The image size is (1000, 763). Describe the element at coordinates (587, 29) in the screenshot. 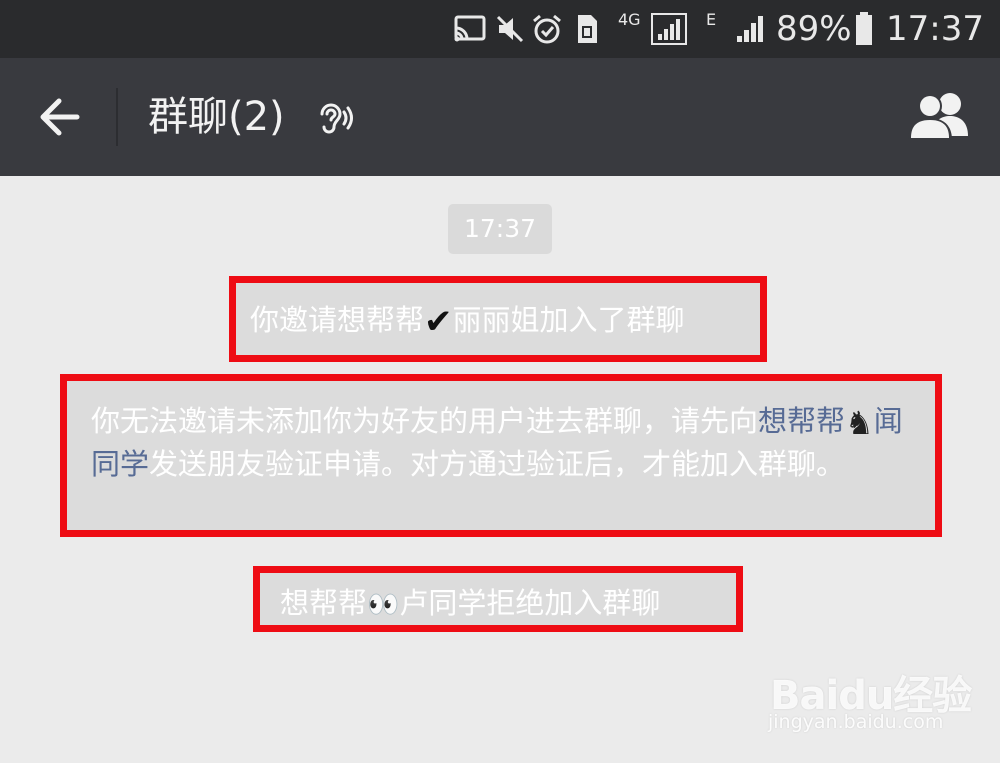

I see `sim-icon` at that location.